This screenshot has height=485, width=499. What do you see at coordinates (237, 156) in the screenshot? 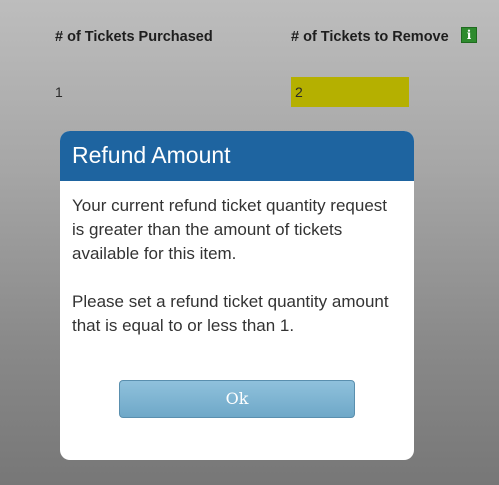
I see `dialog-title: Refund Amount` at bounding box center [237, 156].